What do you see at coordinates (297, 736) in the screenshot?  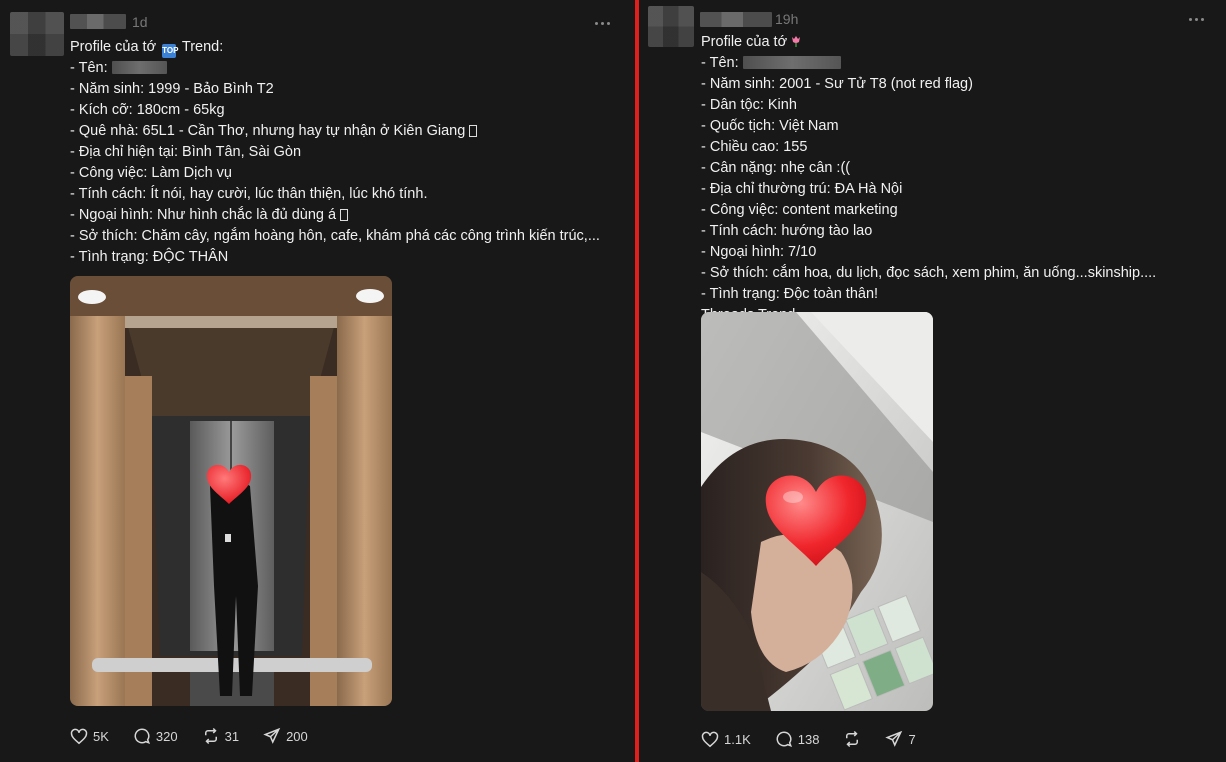 I see `share-count: 200` at bounding box center [297, 736].